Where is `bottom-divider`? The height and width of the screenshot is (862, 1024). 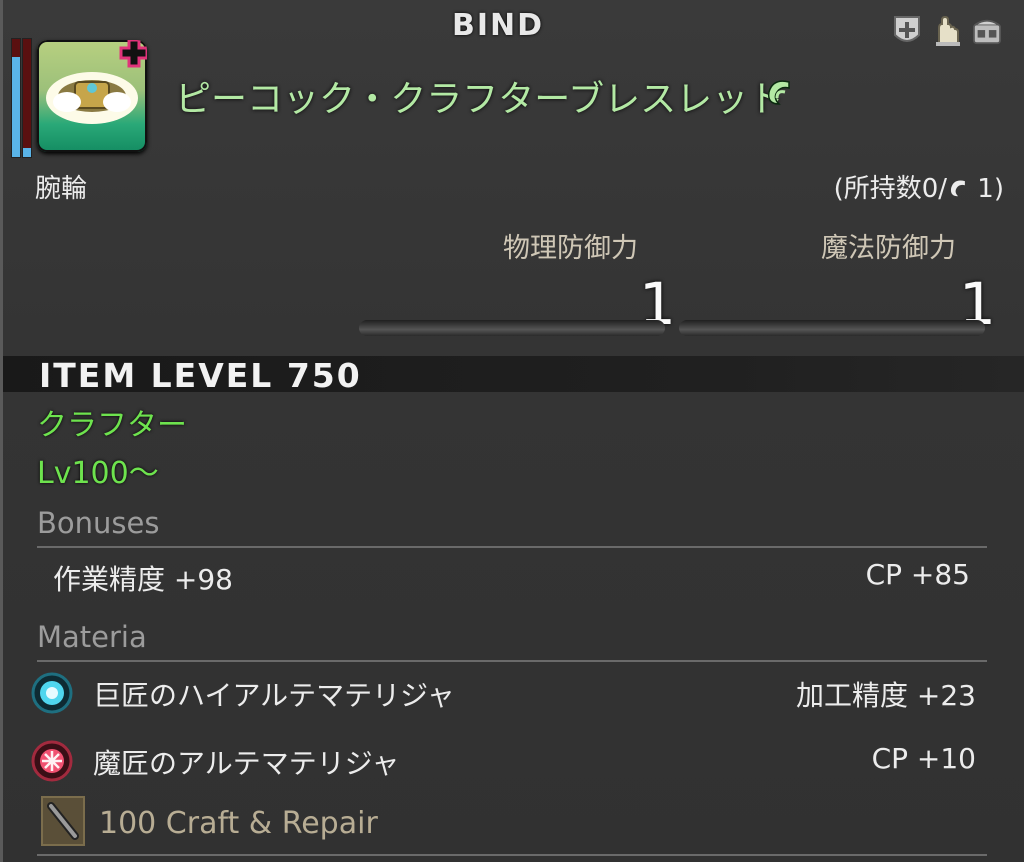 bottom-divider is located at coordinates (512, 855).